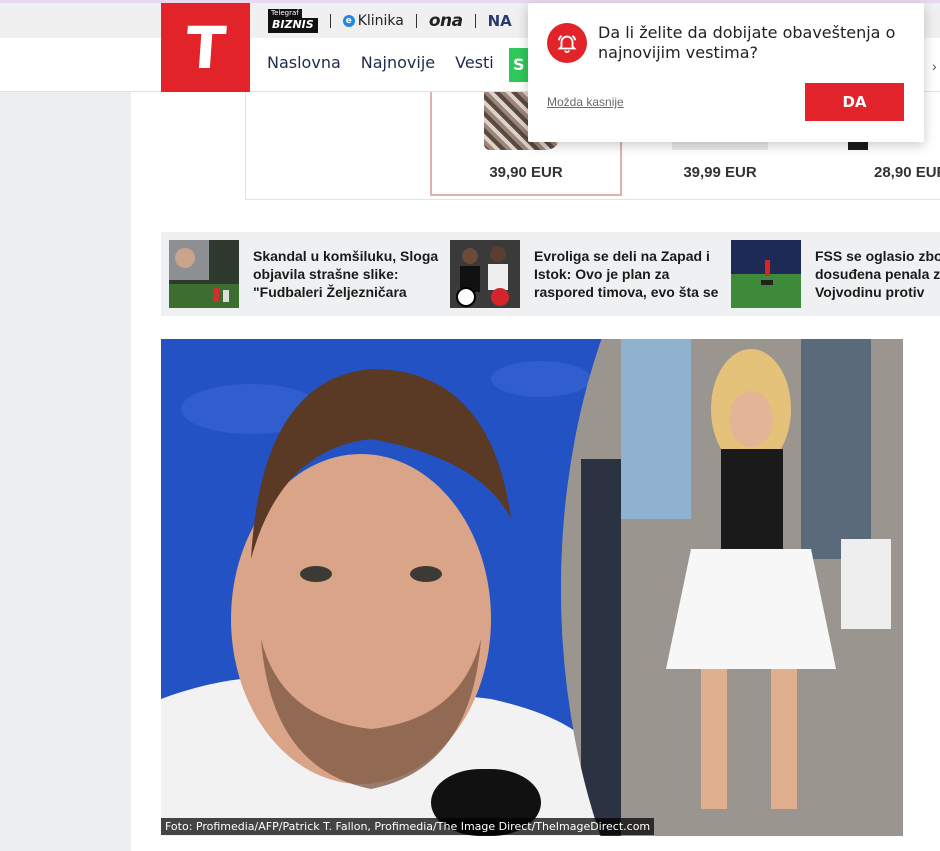 The width and height of the screenshot is (940, 851). I want to click on nav-item-vesti: Vesti, so click(474, 62).